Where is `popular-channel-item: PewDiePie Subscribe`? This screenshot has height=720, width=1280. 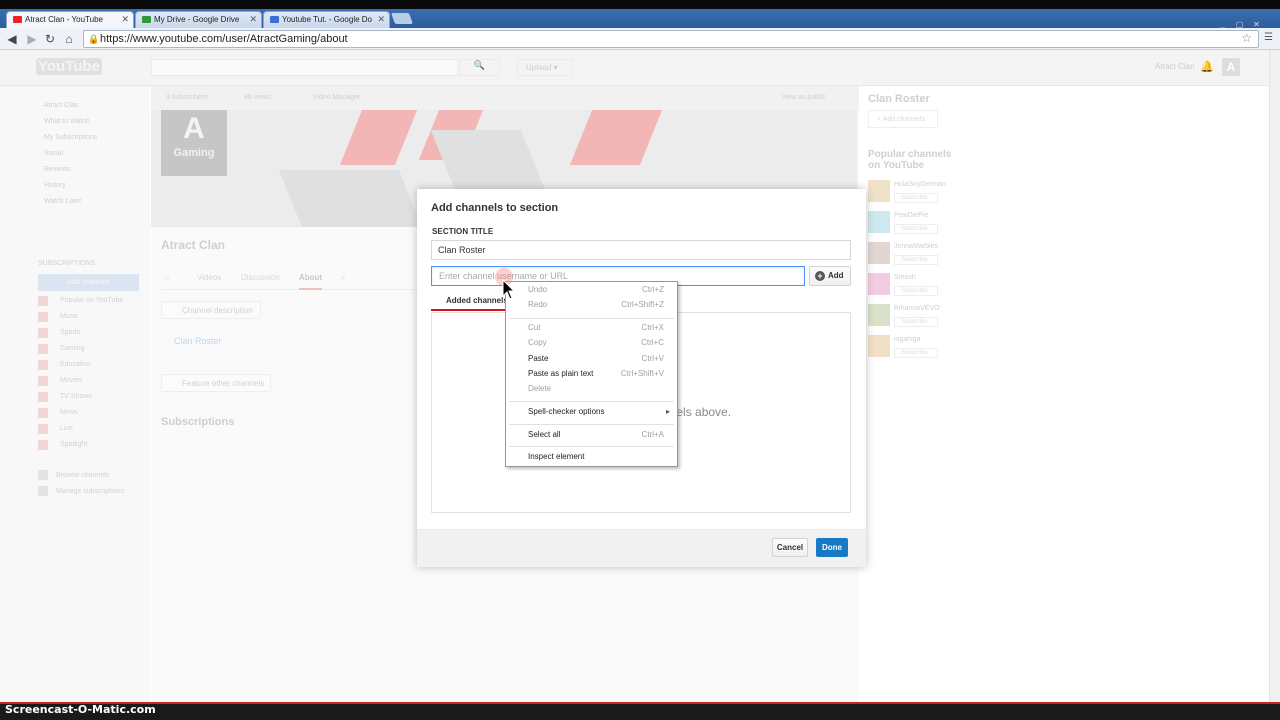 popular-channel-item: PewDiePie Subscribe is located at coordinates (933, 224).